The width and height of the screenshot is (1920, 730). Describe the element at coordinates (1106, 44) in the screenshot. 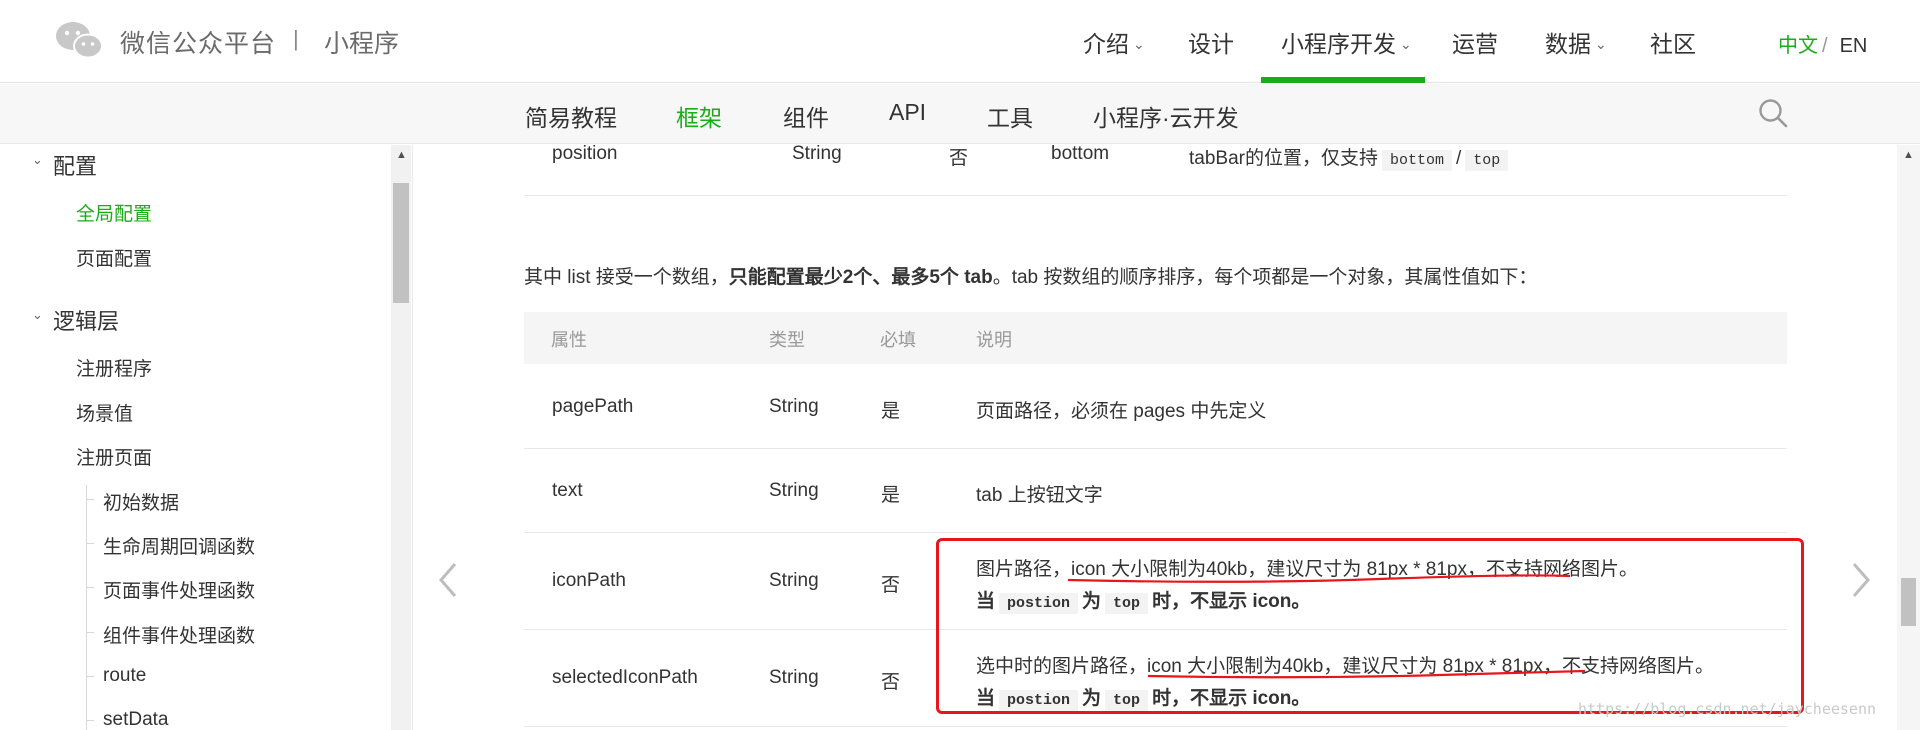

I see `nav-label: 介绍` at that location.